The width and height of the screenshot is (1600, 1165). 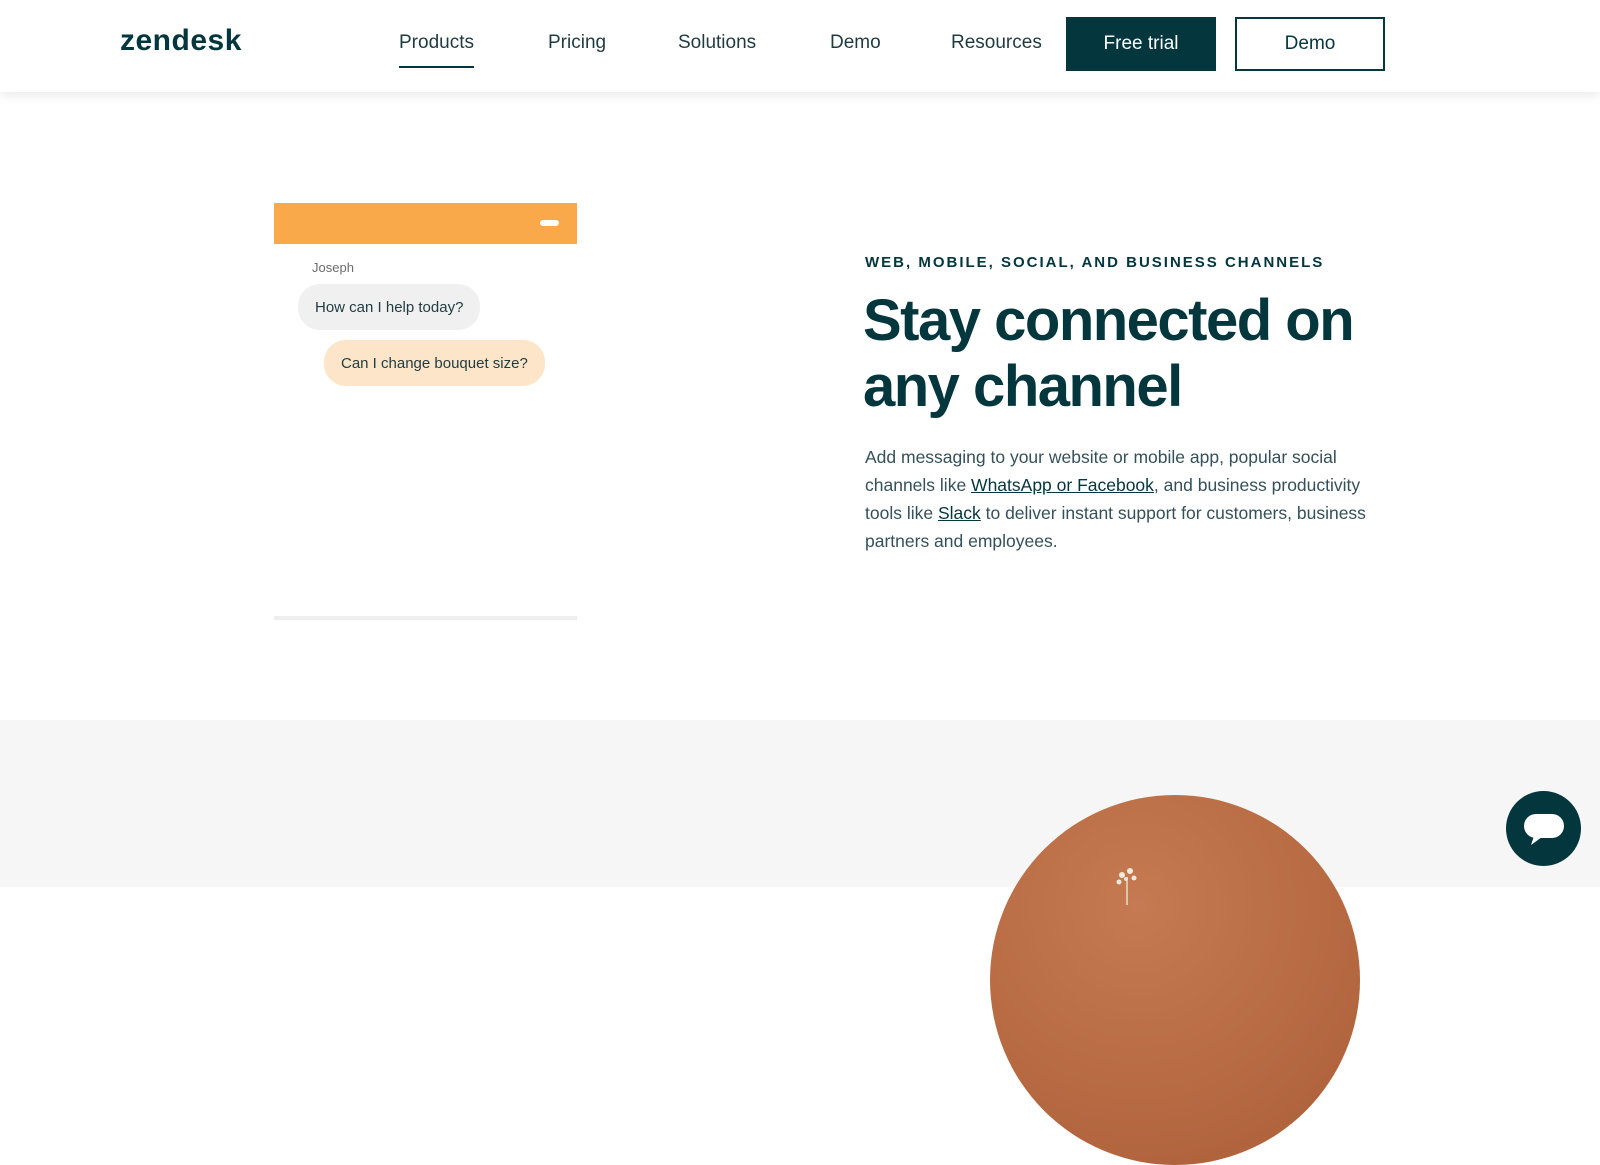 What do you see at coordinates (1126, 886) in the screenshot?
I see `flower-icon` at bounding box center [1126, 886].